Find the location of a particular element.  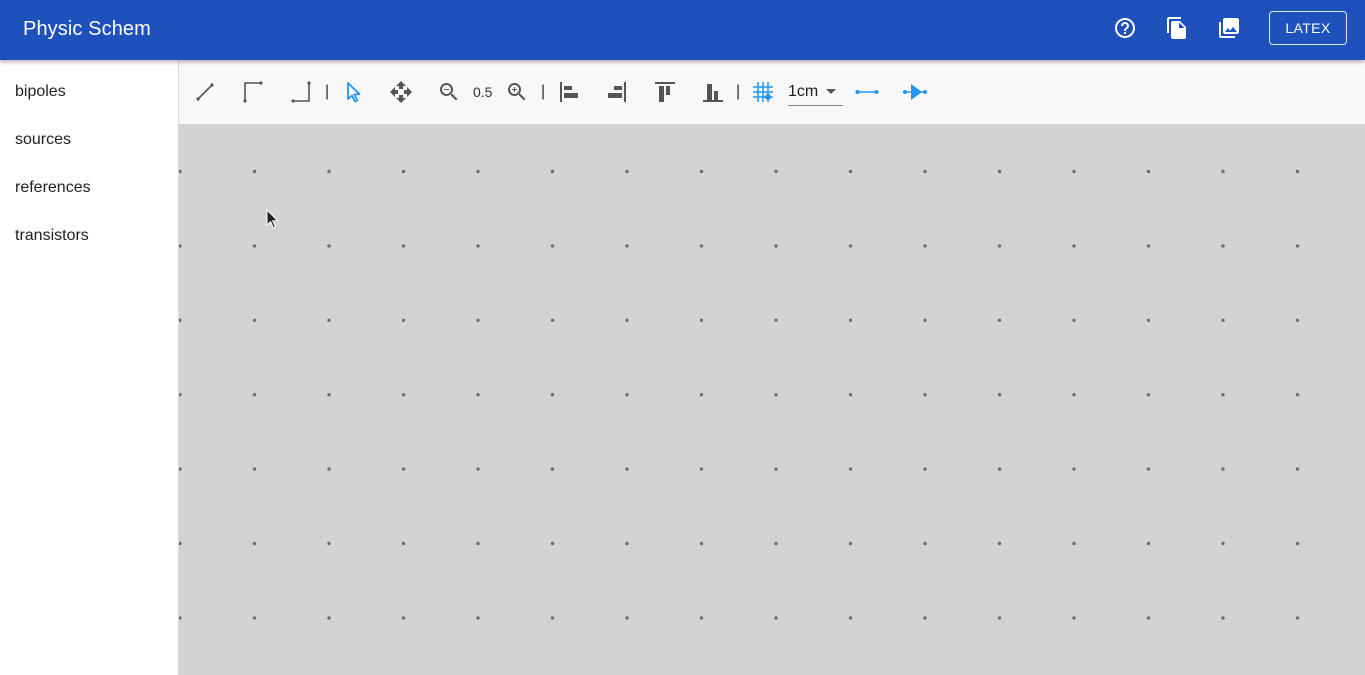

zoom-out-icon is located at coordinates (449, 92).